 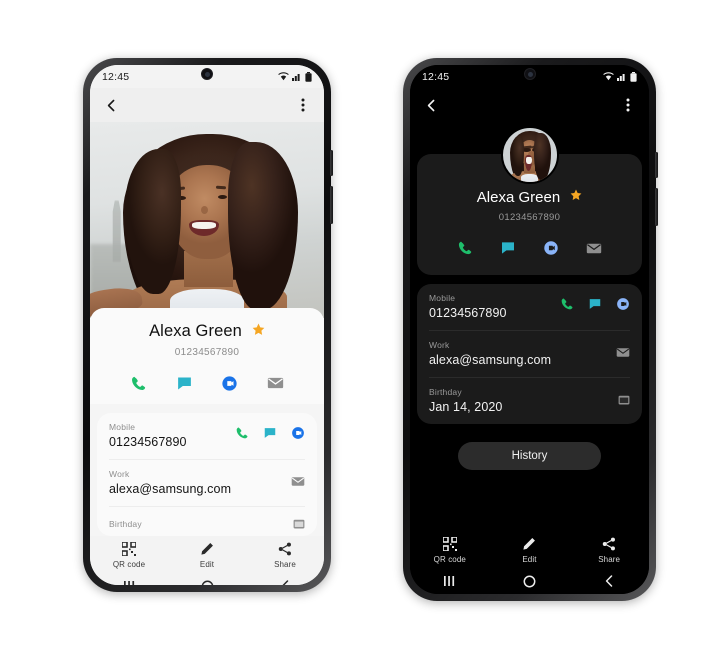 I want to click on contact-hero-photo, so click(x=207, y=220).